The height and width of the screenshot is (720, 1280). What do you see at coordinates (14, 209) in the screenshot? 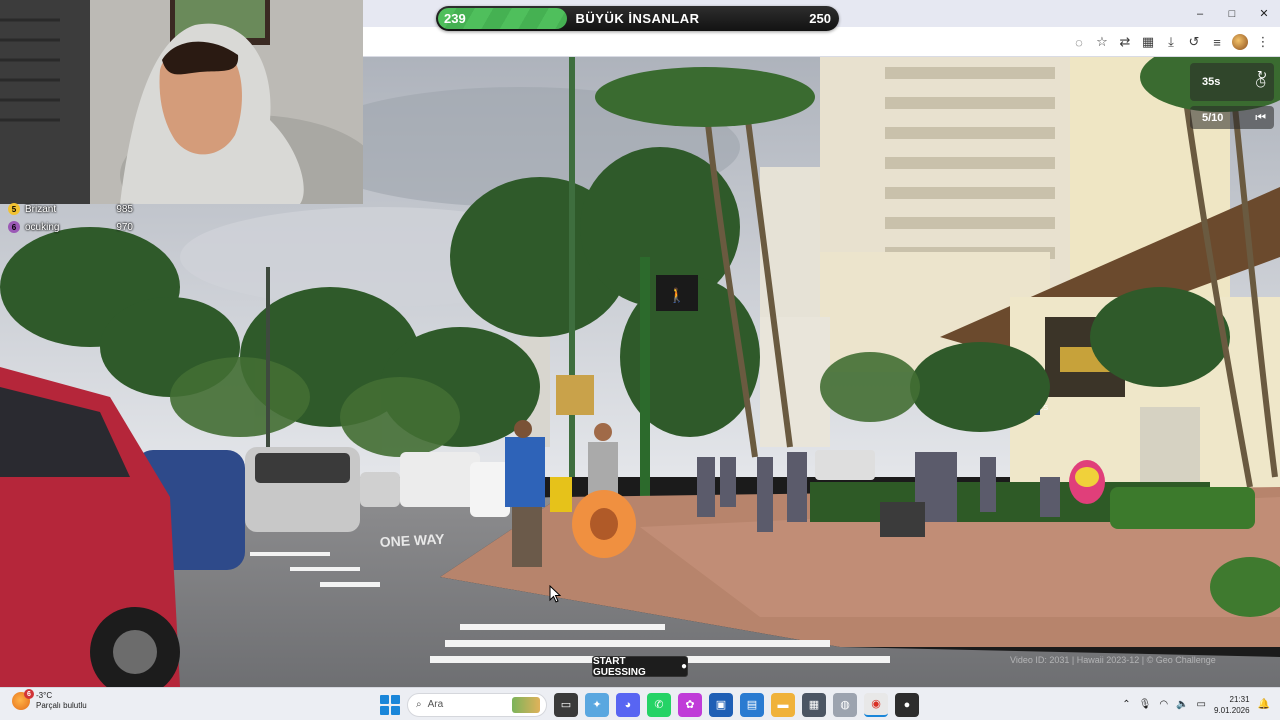
I see `rank-badge: 5` at bounding box center [14, 209].